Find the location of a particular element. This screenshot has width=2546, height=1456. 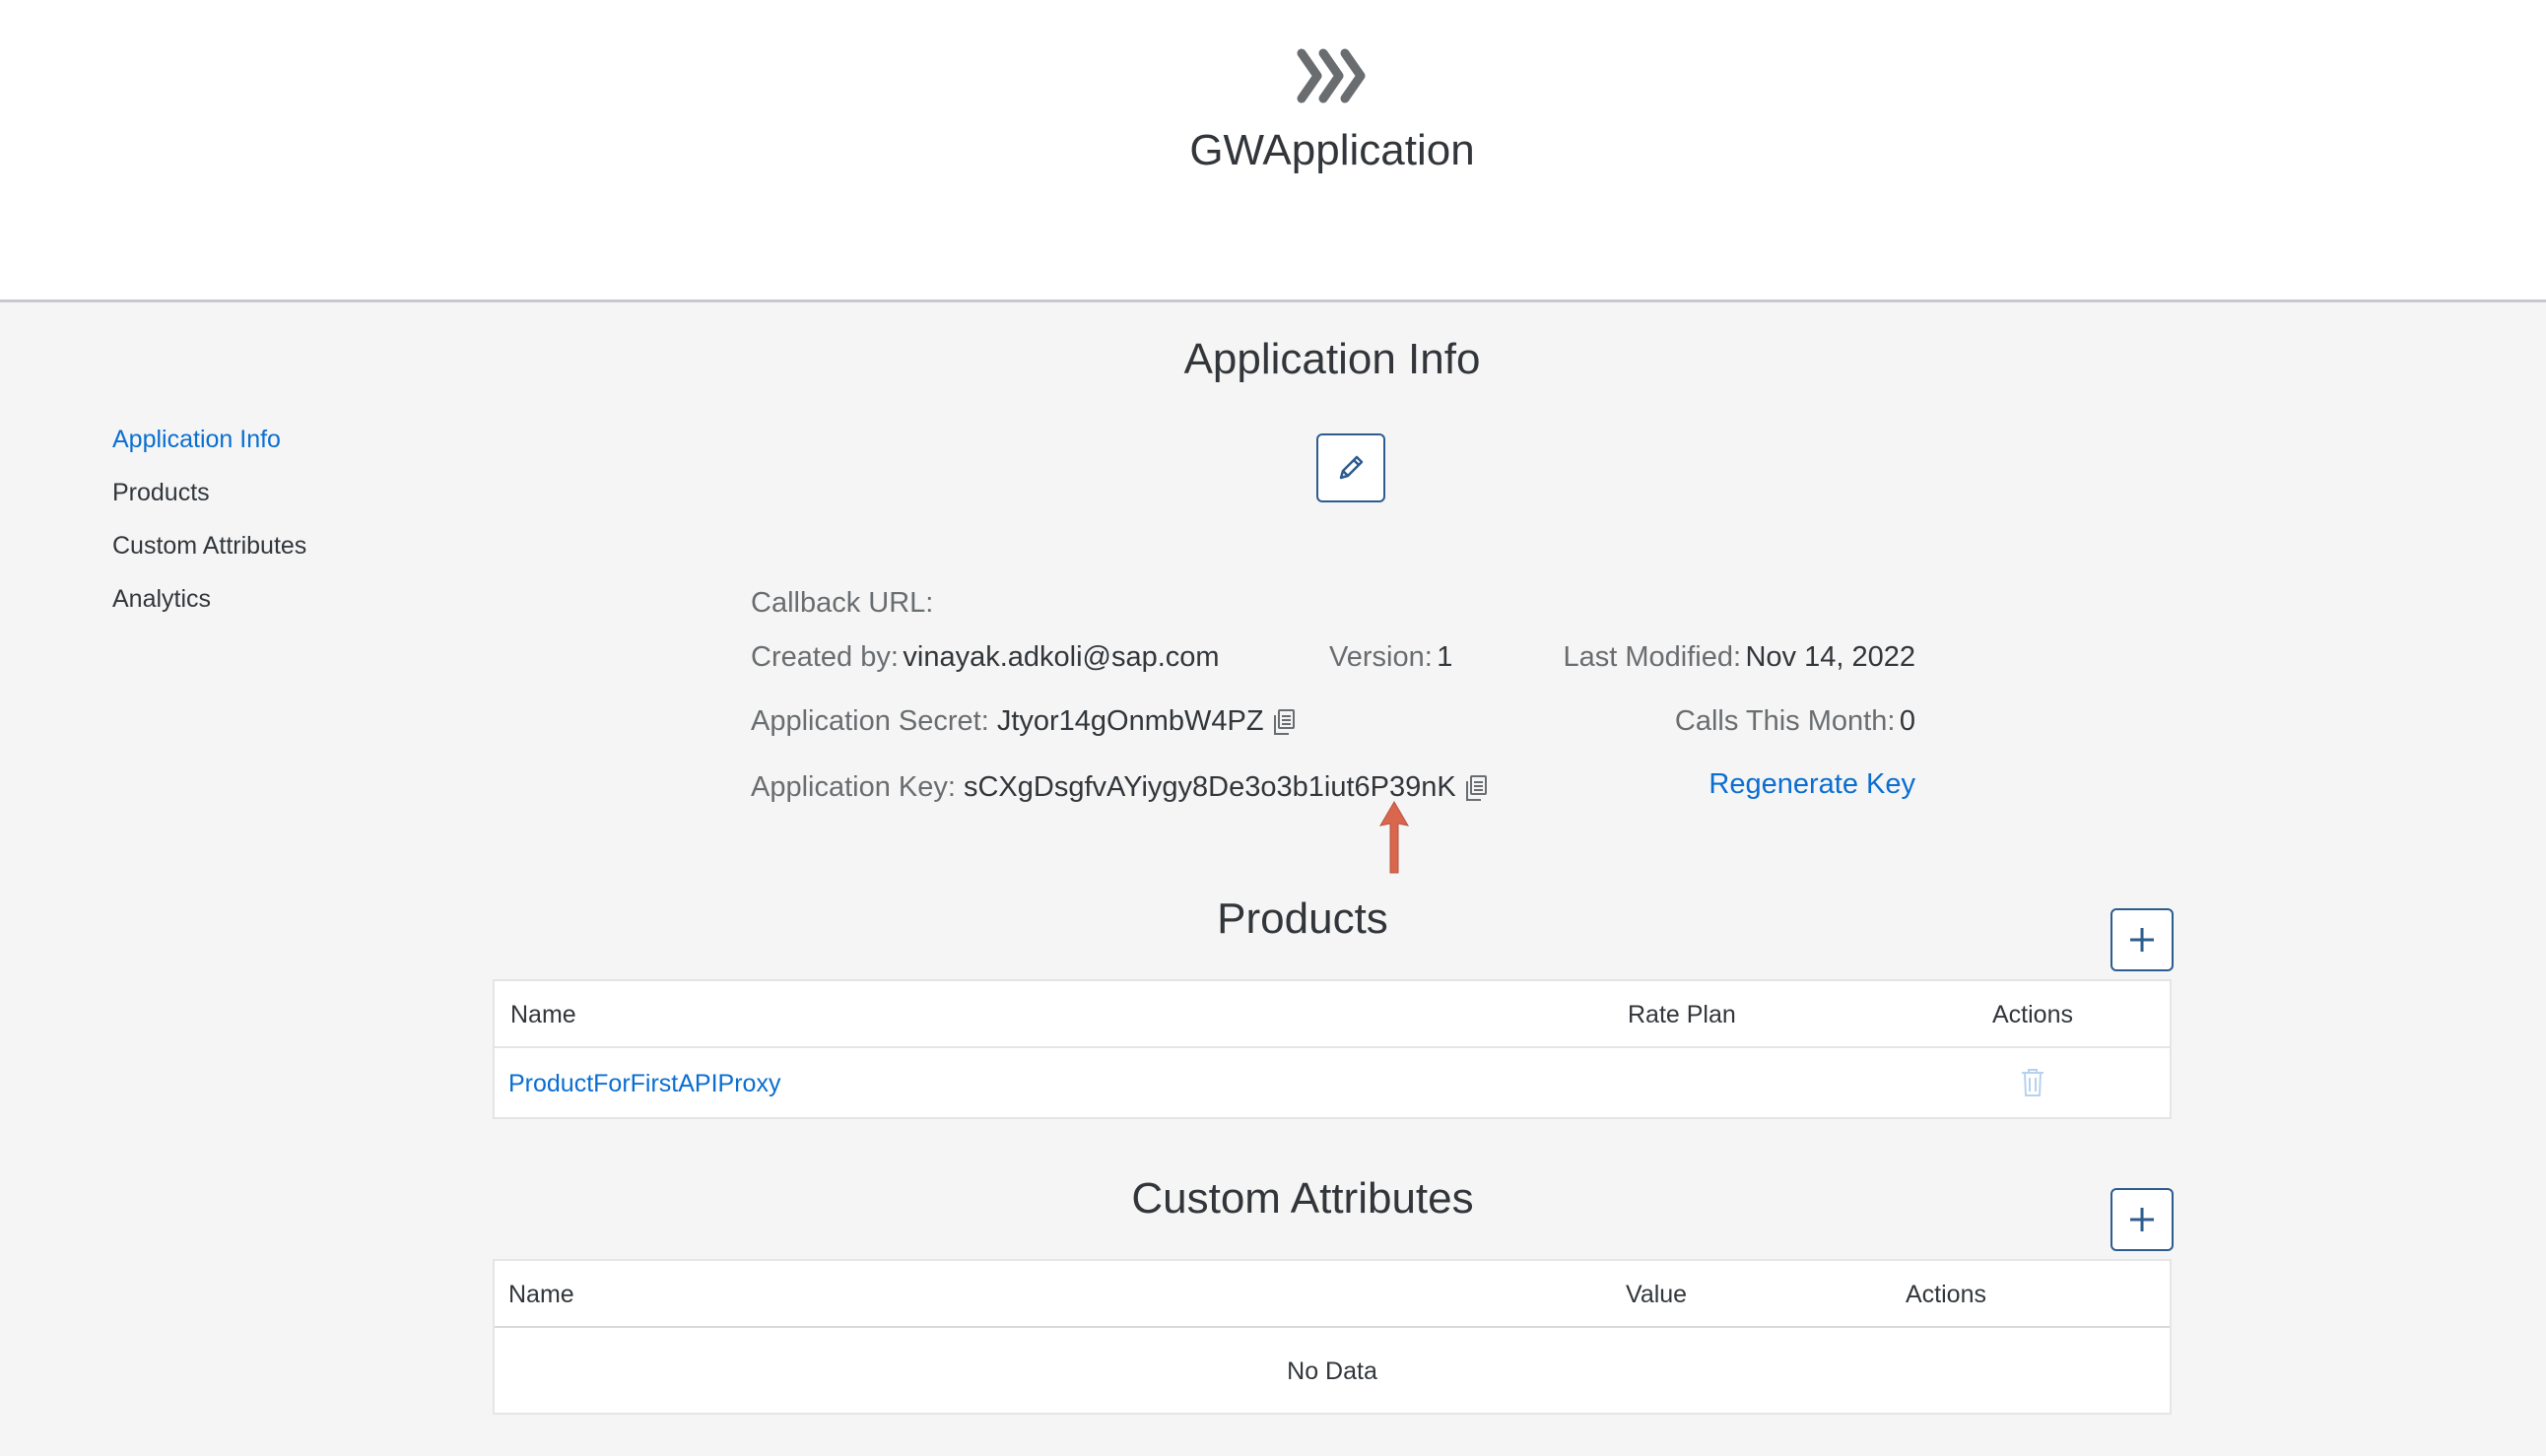

last-modified-value: Nov 14, 2022 is located at coordinates (1830, 657).